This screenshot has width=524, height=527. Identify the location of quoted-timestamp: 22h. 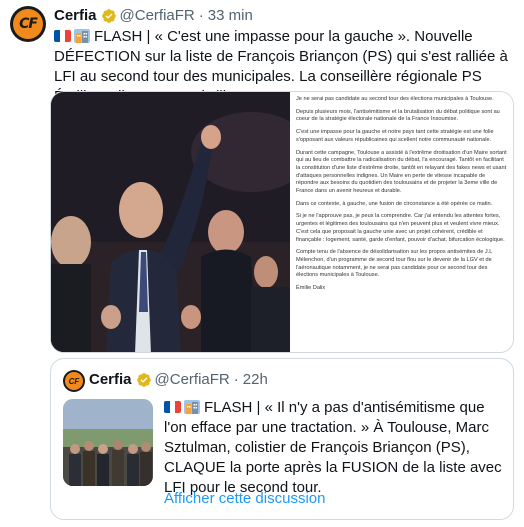
(255, 380).